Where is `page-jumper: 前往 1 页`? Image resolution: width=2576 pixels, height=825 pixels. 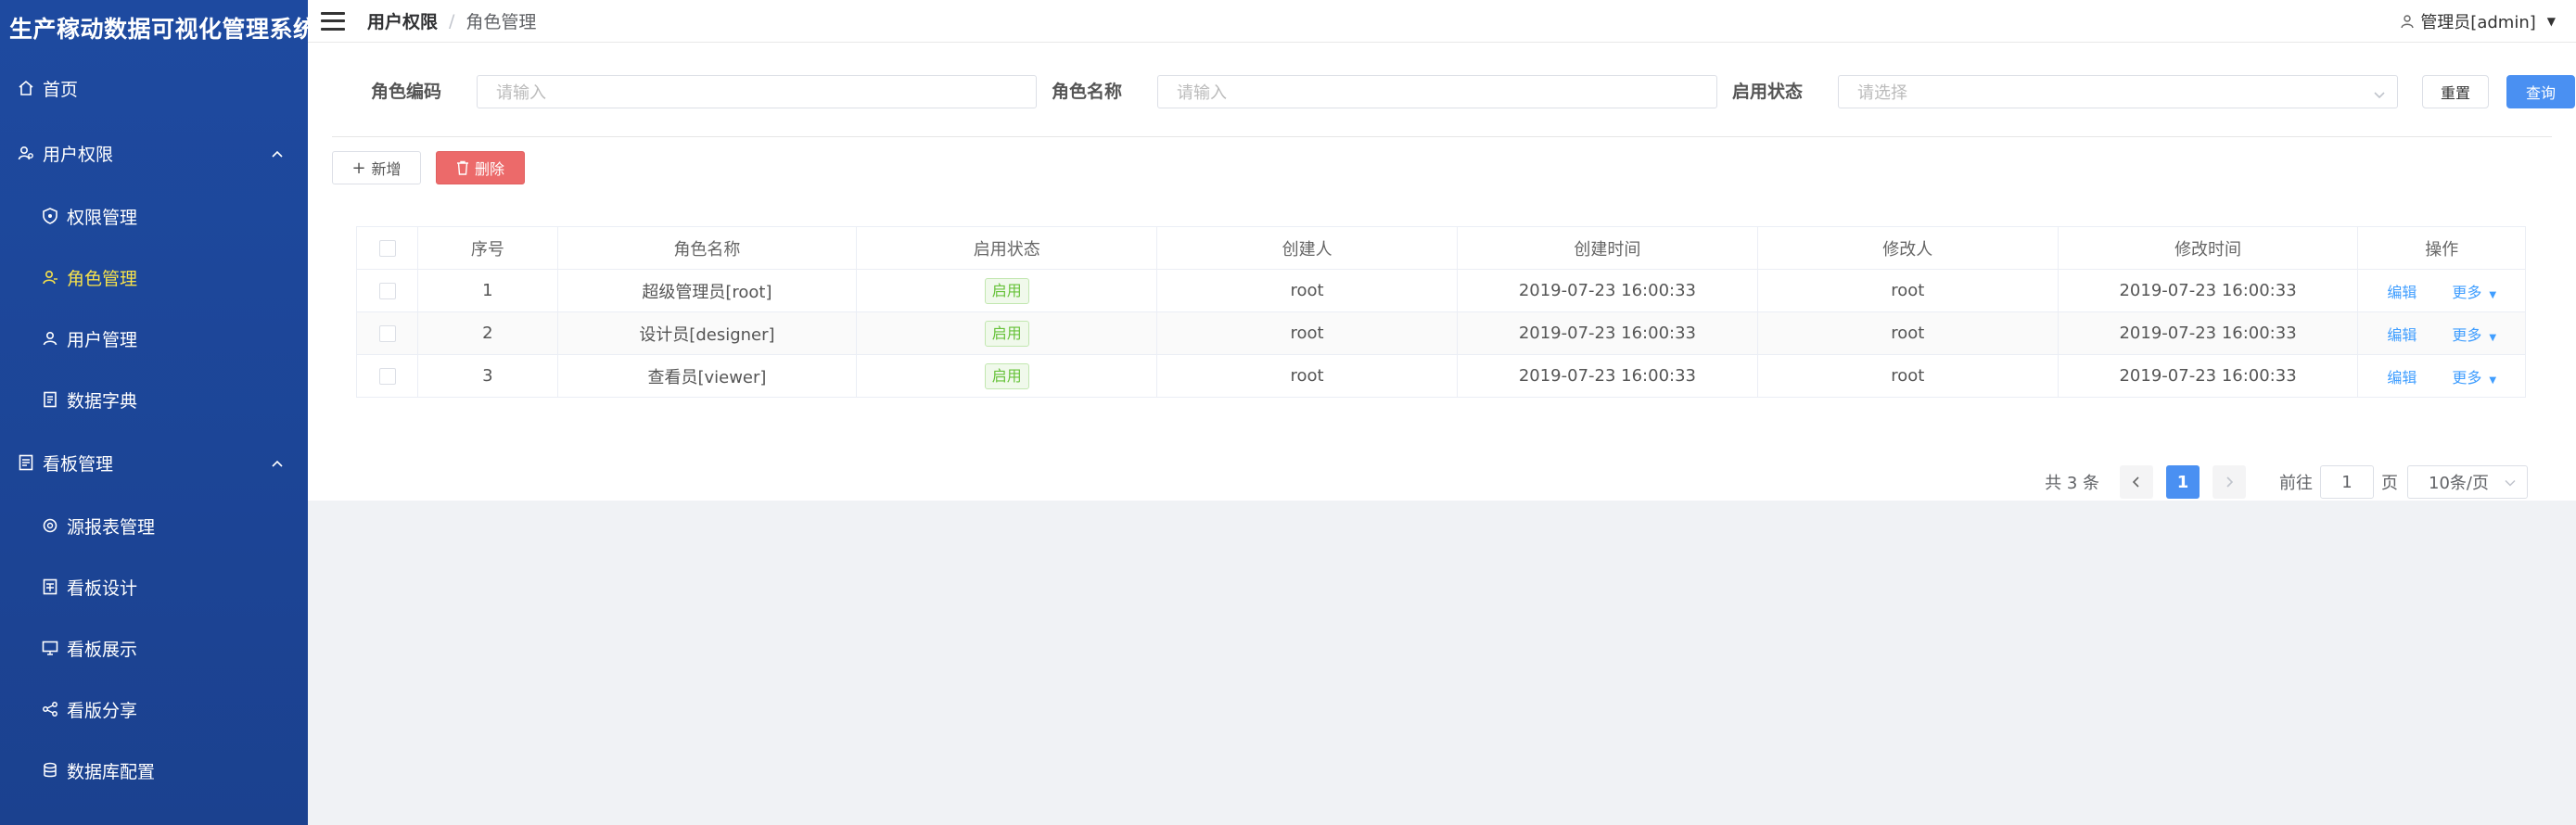 page-jumper: 前往 1 页 is located at coordinates (2339, 482).